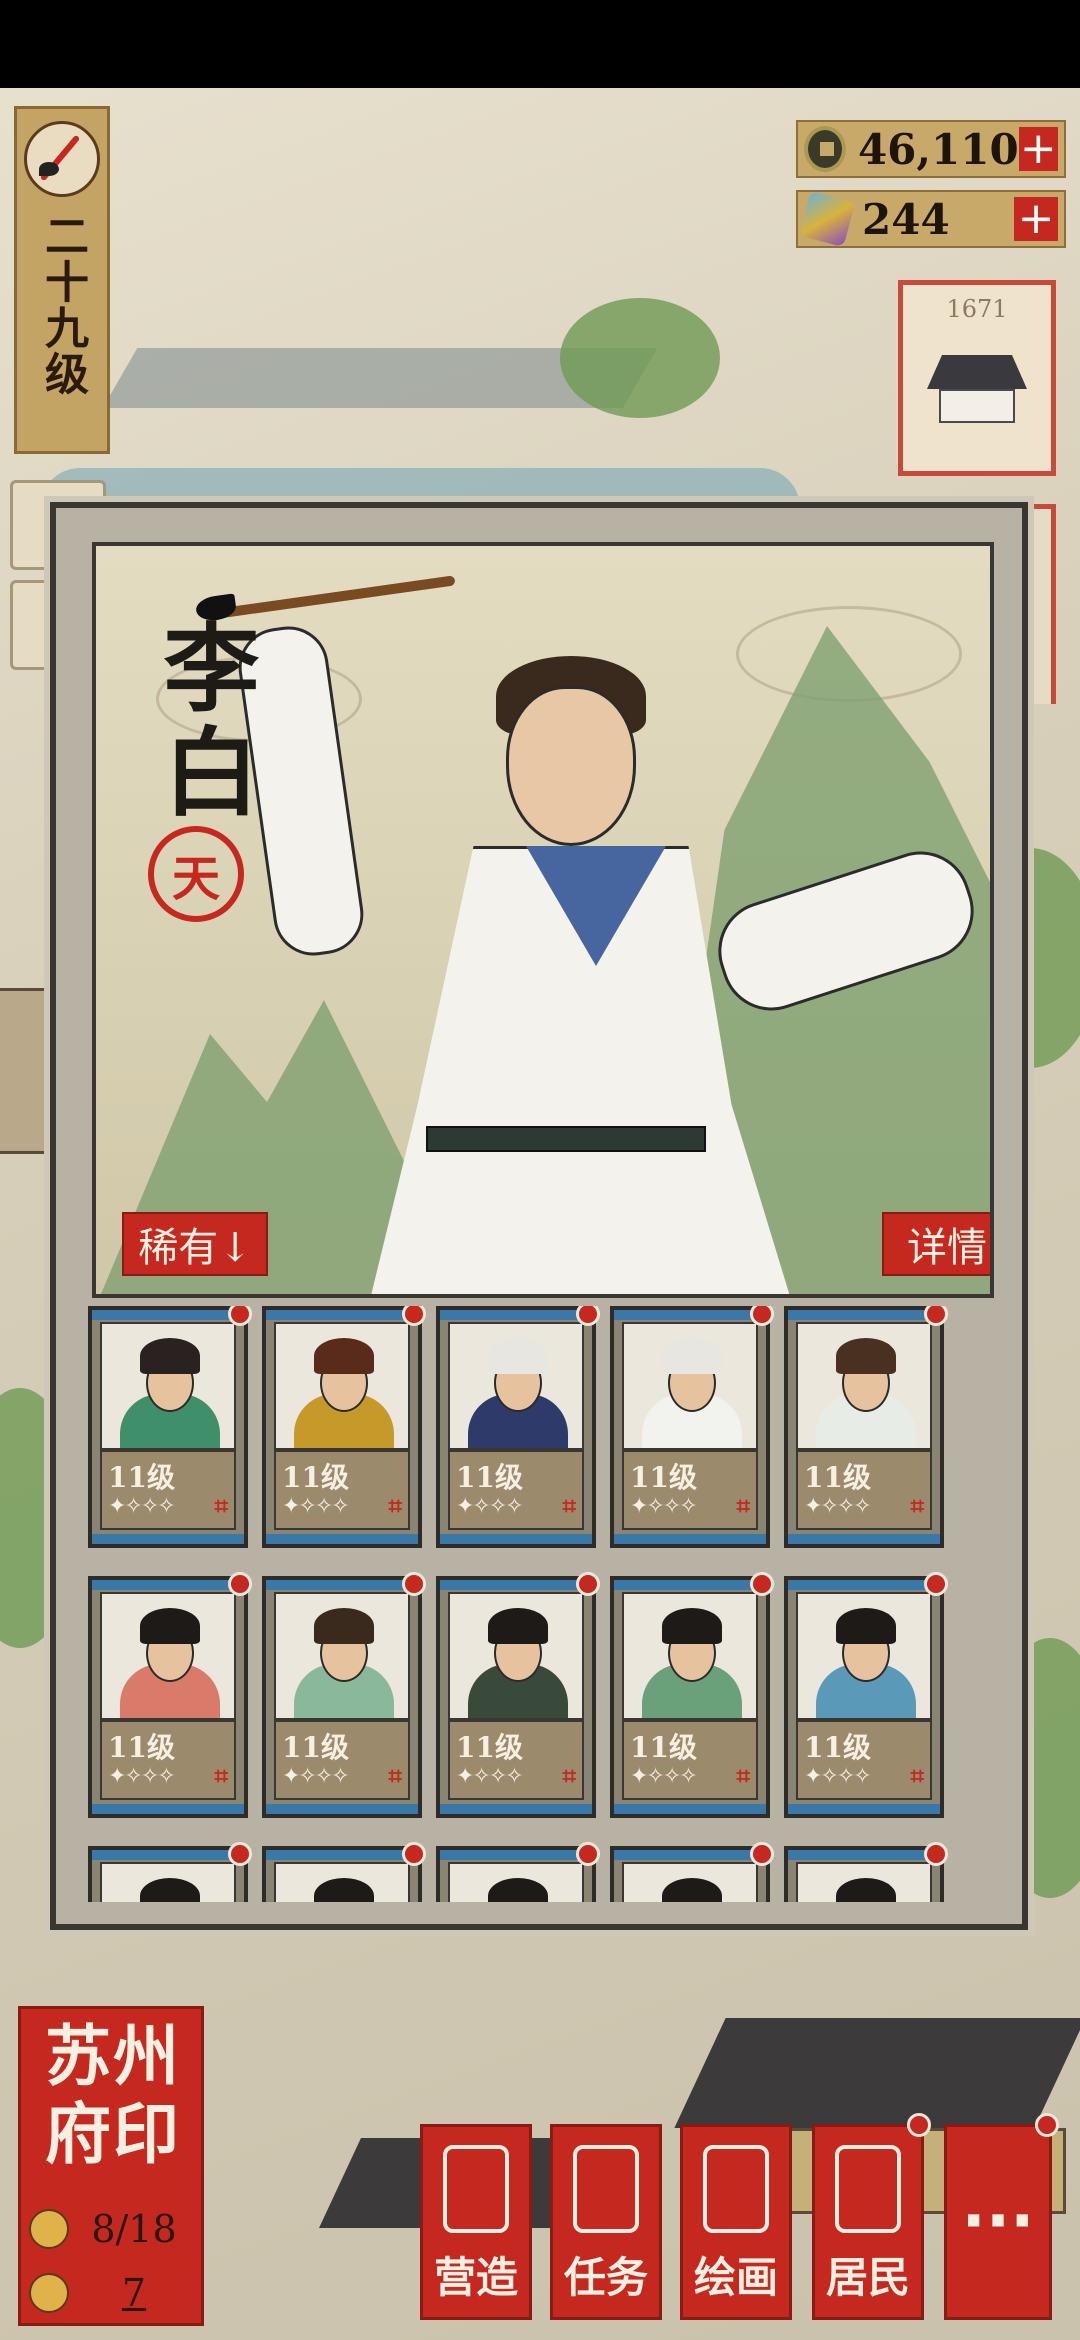  What do you see at coordinates (1038, 149) in the screenshot?
I see `add-coins-button: +` at bounding box center [1038, 149].